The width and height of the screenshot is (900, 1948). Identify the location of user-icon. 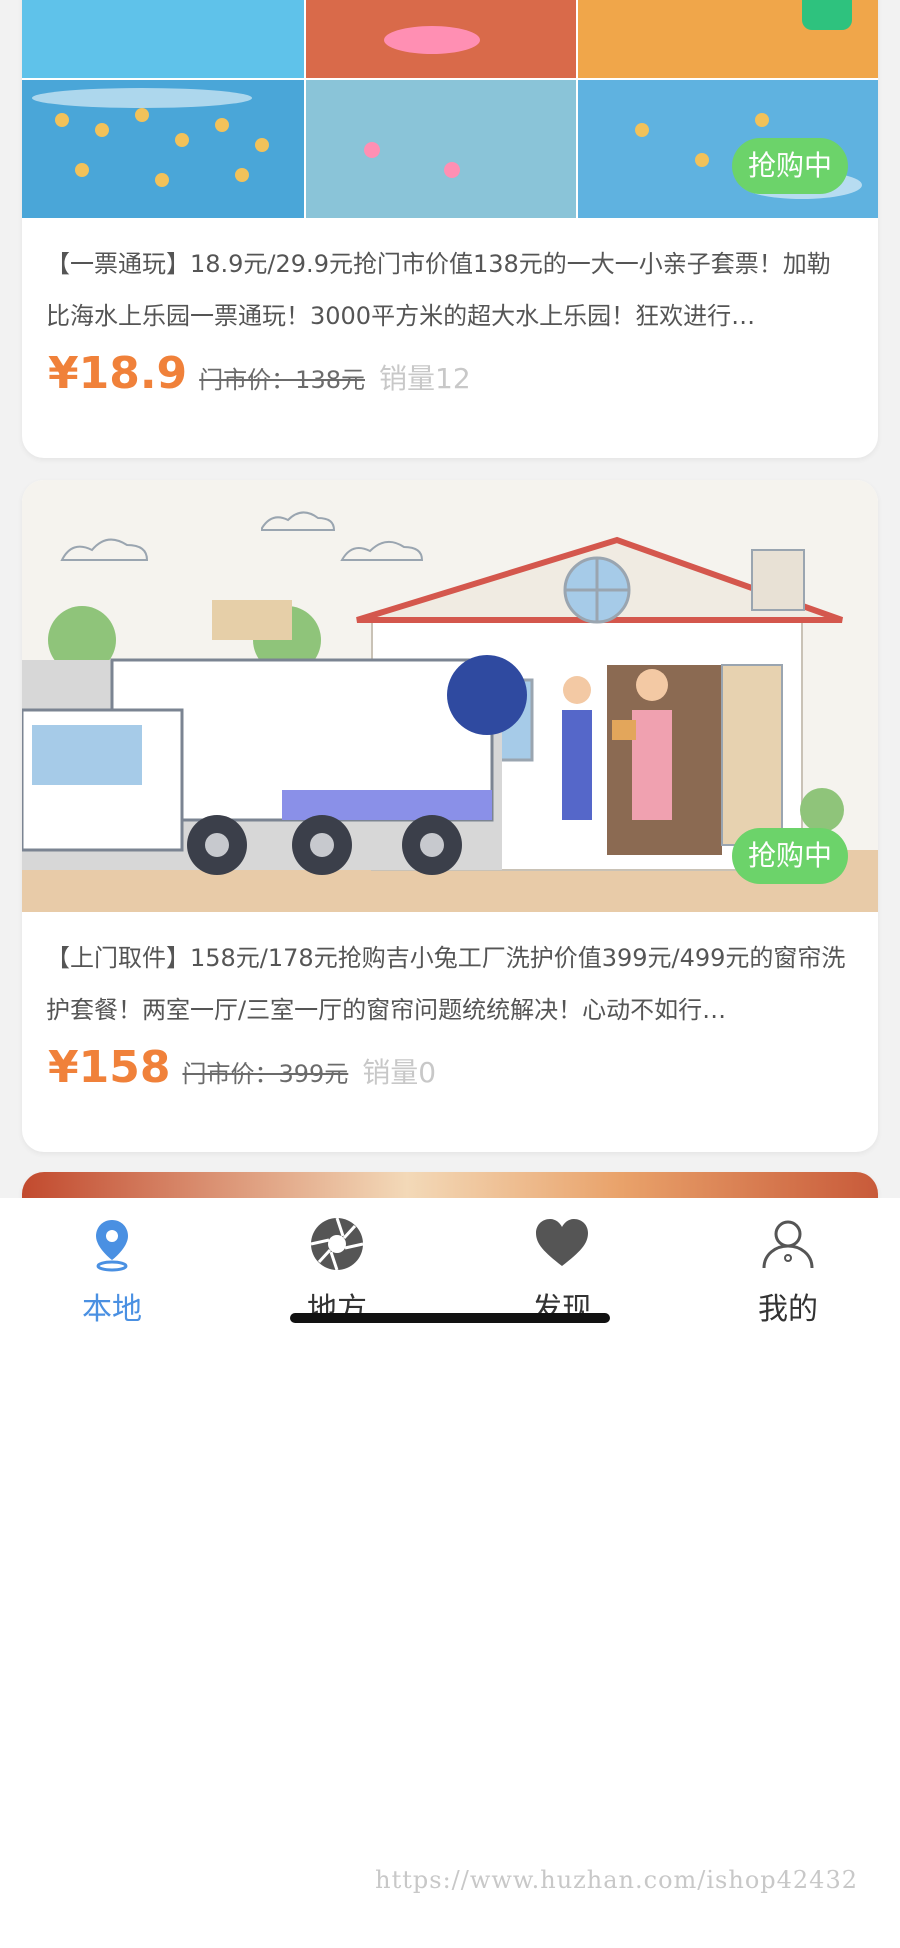
(788, 1244).